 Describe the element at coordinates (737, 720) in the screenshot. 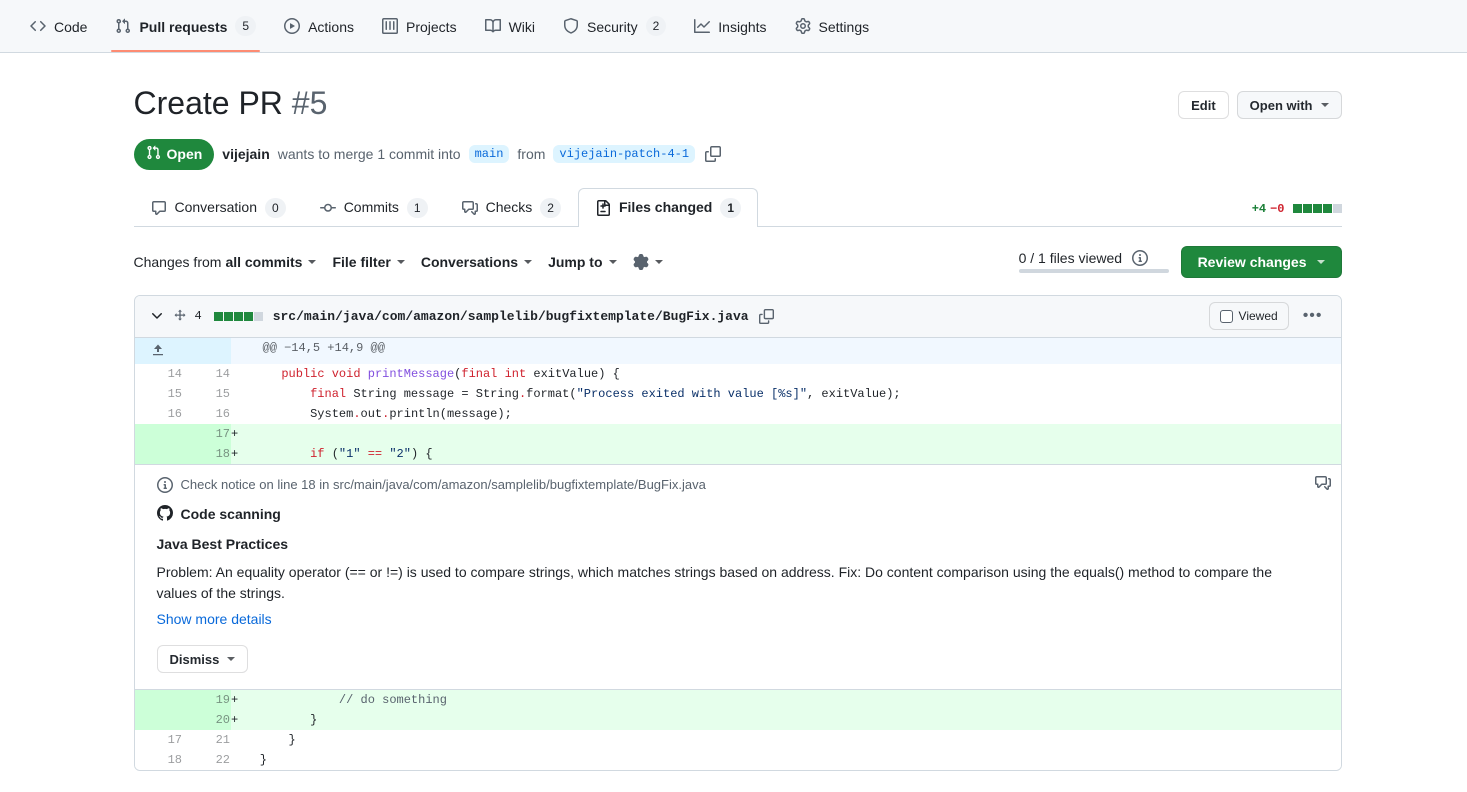

I see `diff-row-addition: 20 + }` at that location.